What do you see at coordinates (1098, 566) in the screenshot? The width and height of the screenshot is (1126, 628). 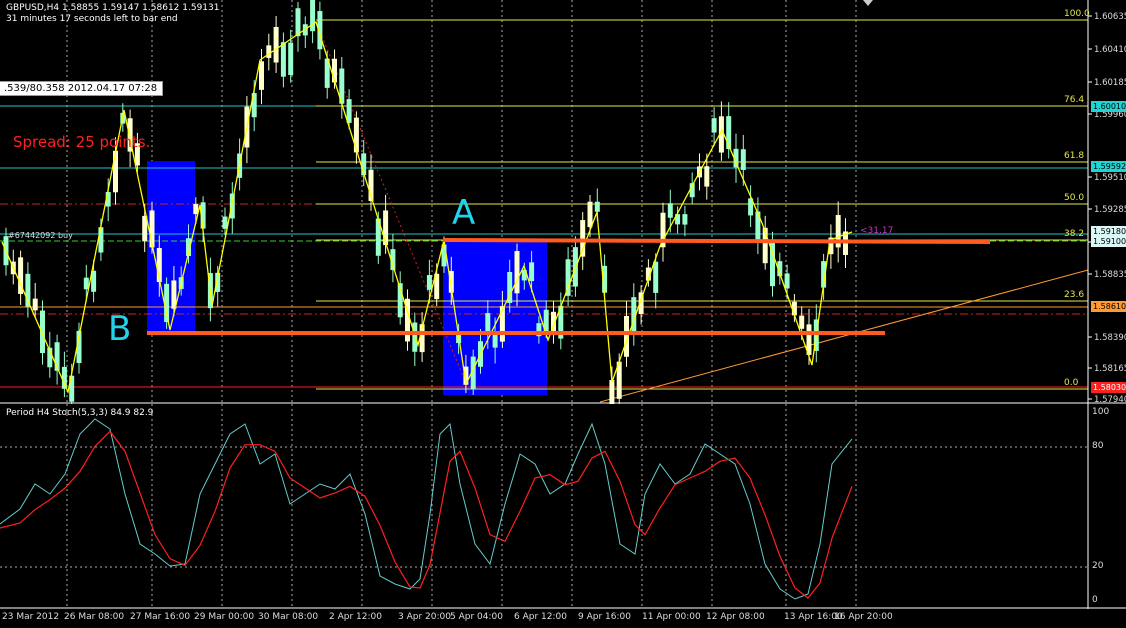 I see `stoch-axis-20: 20` at bounding box center [1098, 566].